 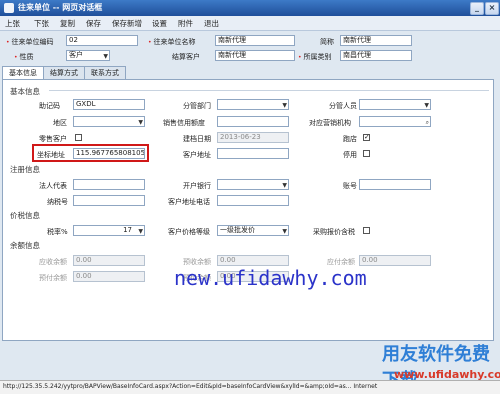 I want to click on account-label: 账号, so click(x=350, y=186).